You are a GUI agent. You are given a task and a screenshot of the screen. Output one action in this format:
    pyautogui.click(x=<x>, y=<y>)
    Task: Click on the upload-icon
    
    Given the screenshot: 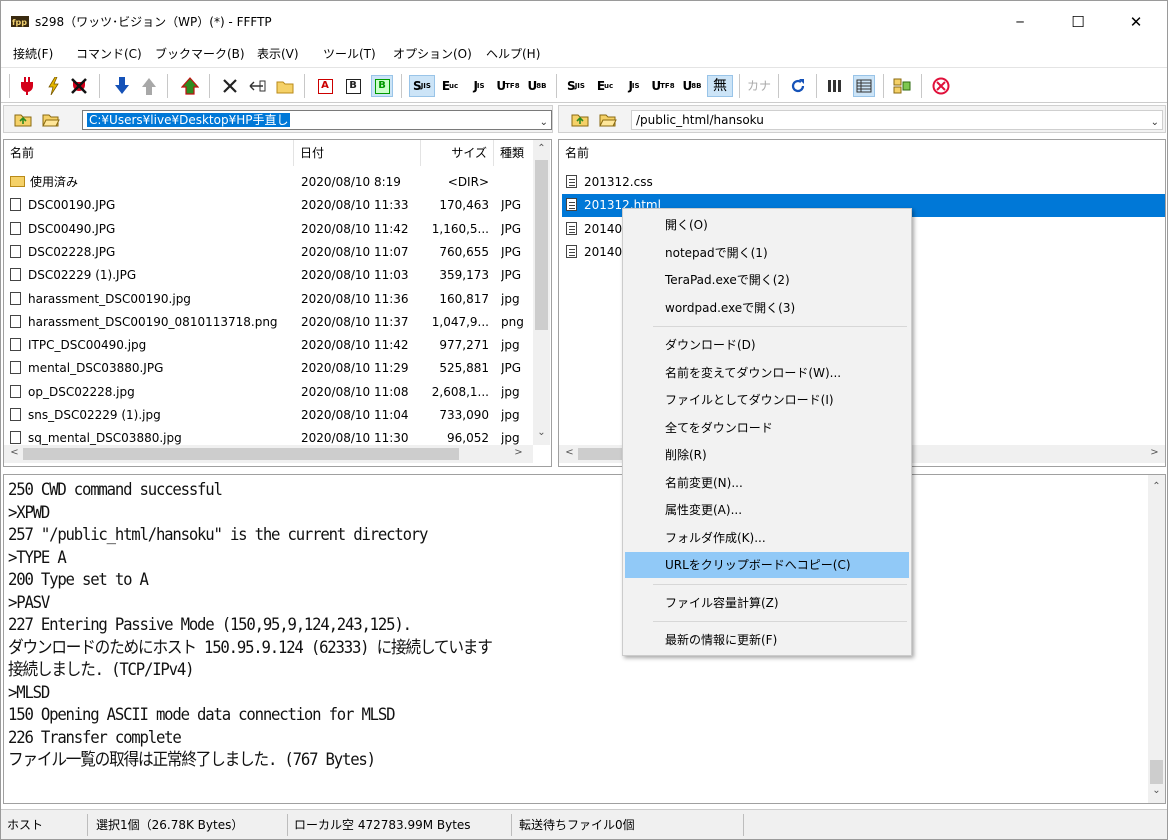 What is the action you would take?
    pyautogui.click(x=149, y=86)
    